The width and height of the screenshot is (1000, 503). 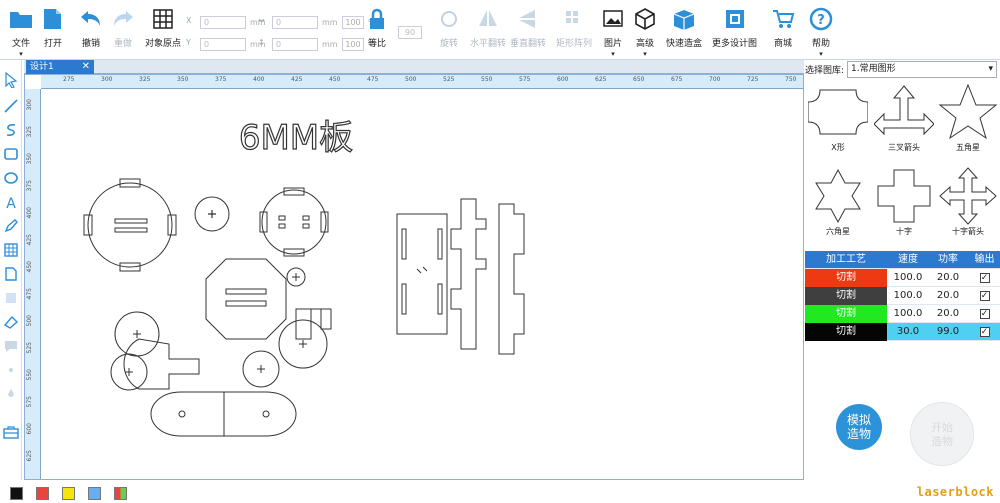 I want to click on redo-button: 重做, so click(x=123, y=27).